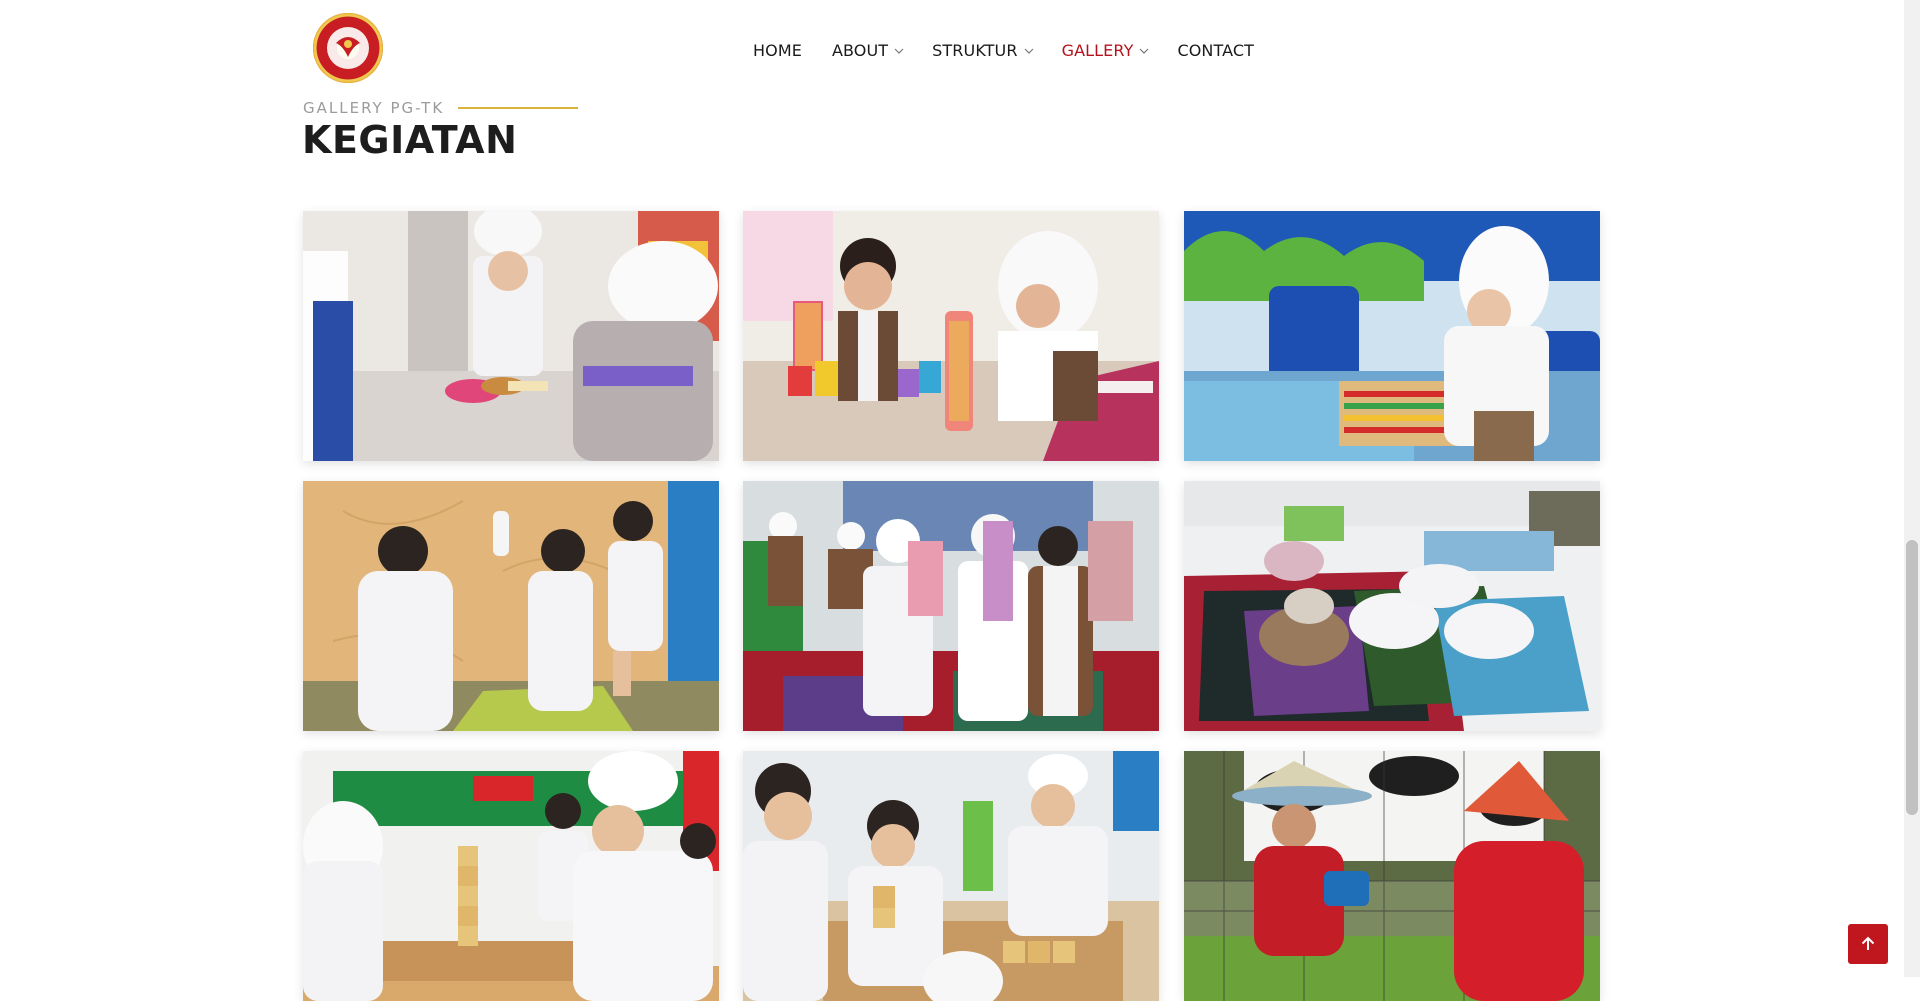  Describe the element at coordinates (1392, 606) in the screenshot. I see `gallery-photo-sujud` at that location.